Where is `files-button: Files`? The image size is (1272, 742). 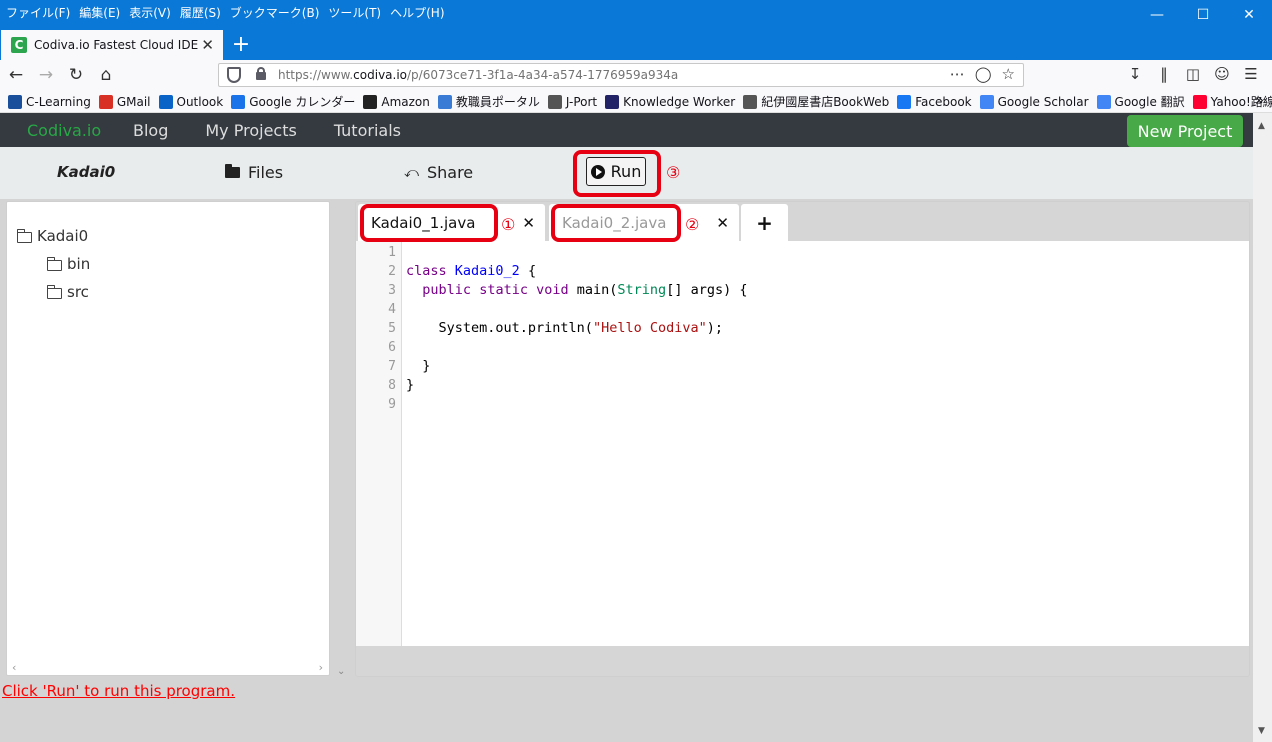
files-button: Files is located at coordinates (254, 172).